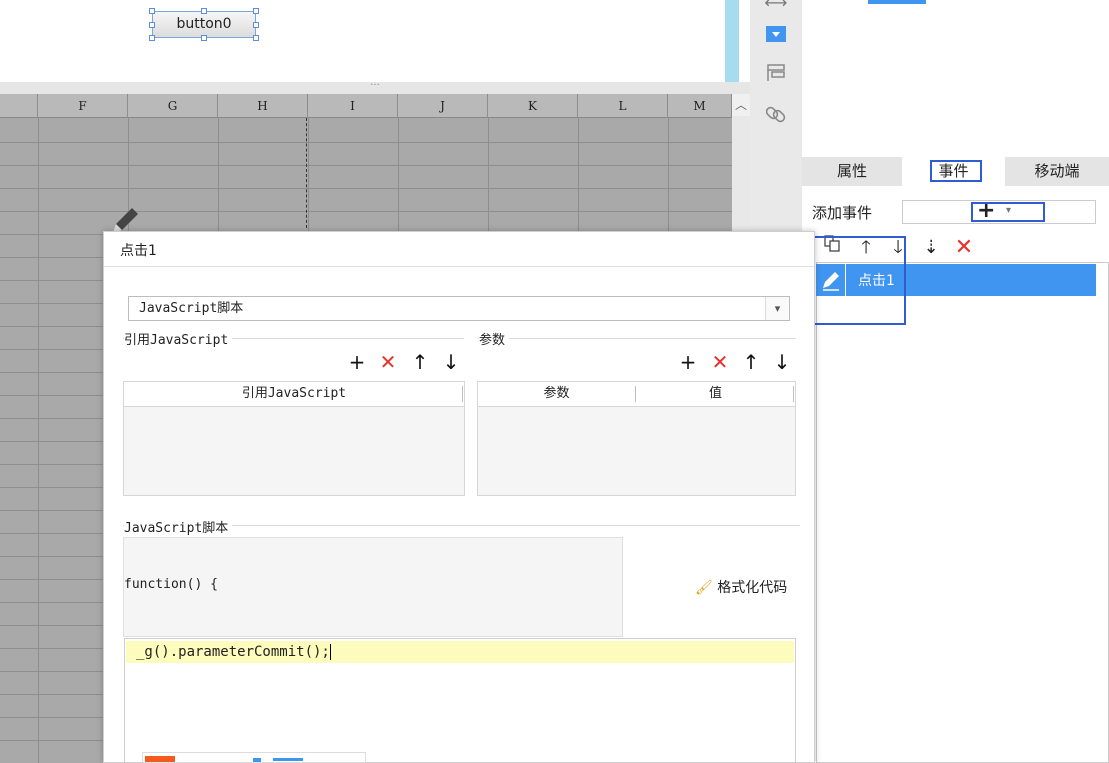 The image size is (1109, 763). I want to click on panel-top-indicator, so click(897, 2).